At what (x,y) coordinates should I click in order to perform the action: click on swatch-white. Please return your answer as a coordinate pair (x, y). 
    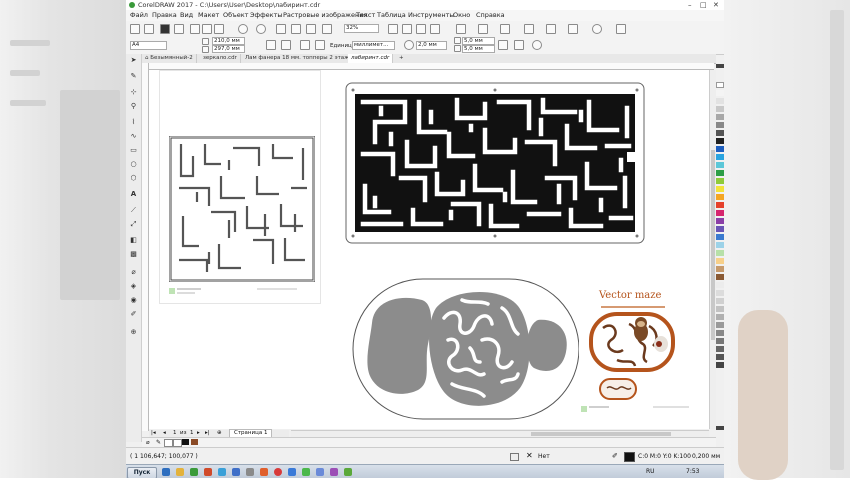
    Looking at the image, I should click on (720, 93).